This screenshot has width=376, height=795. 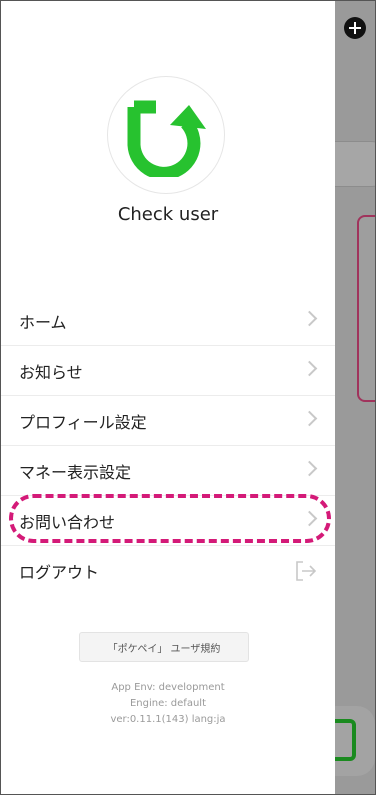 I want to click on menu-item-home: ホーム, so click(x=168, y=321).